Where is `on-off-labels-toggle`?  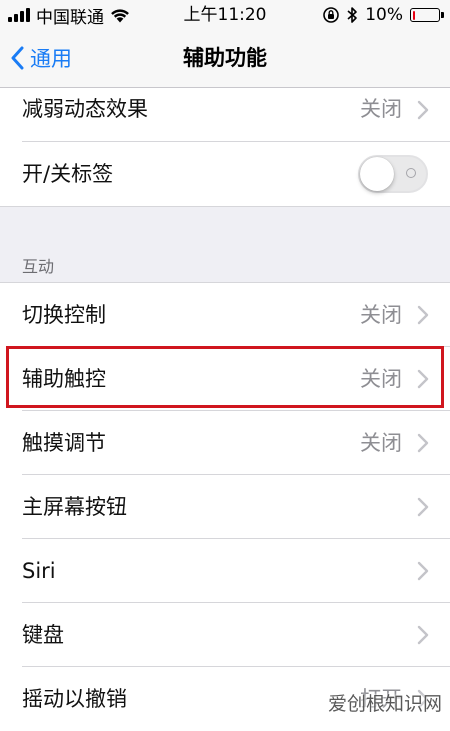
on-off-labels-toggle is located at coordinates (393, 174).